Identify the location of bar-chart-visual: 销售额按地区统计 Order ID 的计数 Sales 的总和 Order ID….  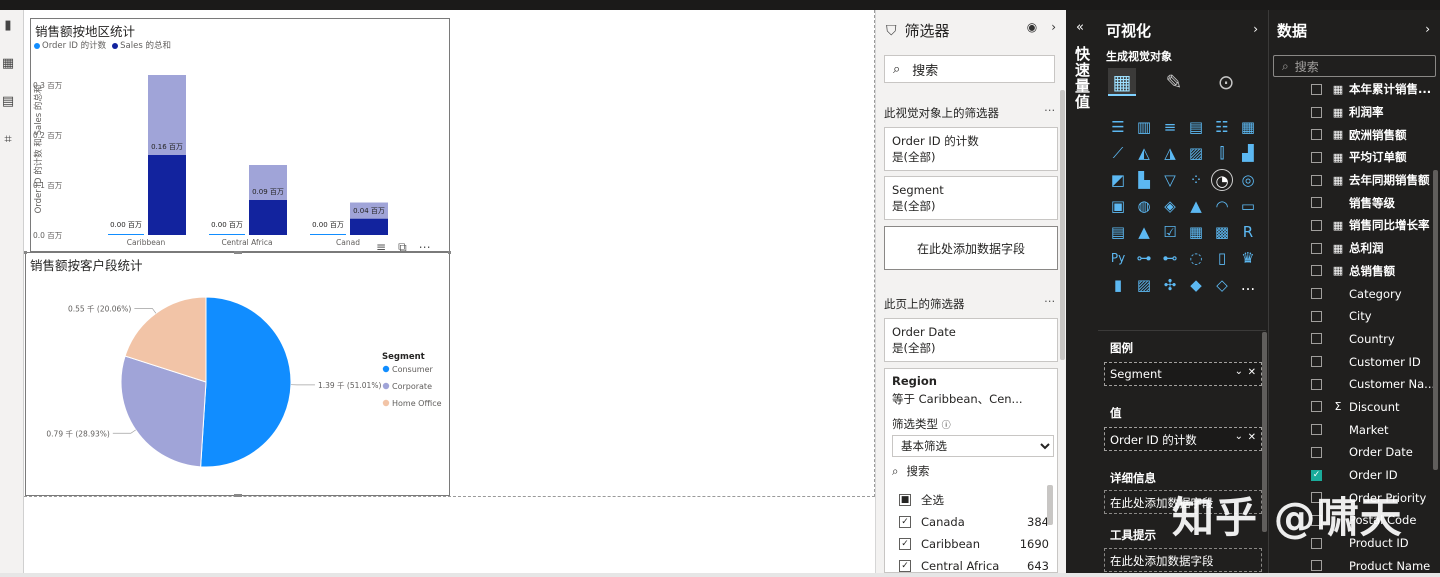
(240, 135).